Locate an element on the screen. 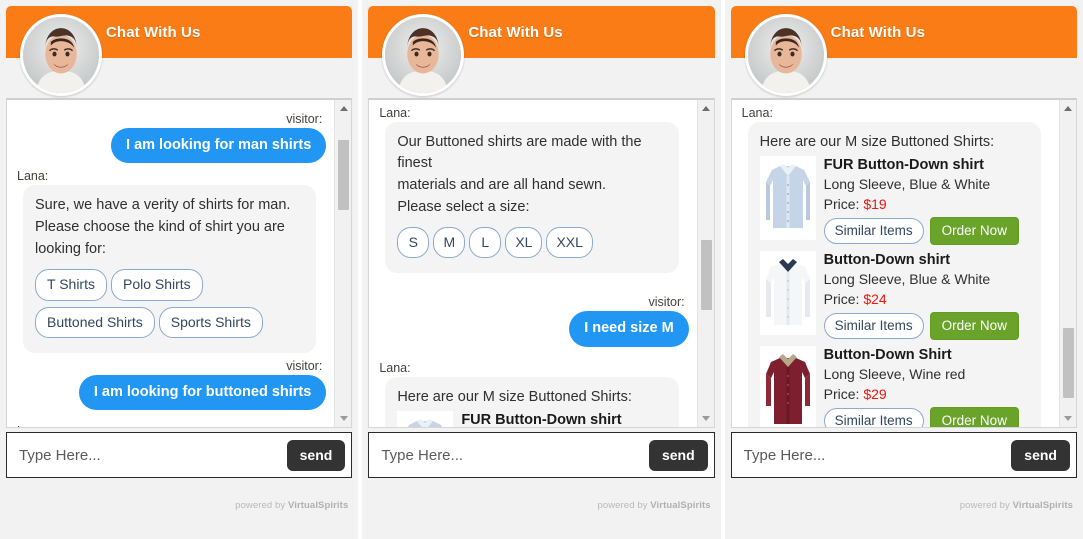 The image size is (1083, 539). widget-header-block-3: Chat With Us is located at coordinates (903, 52).